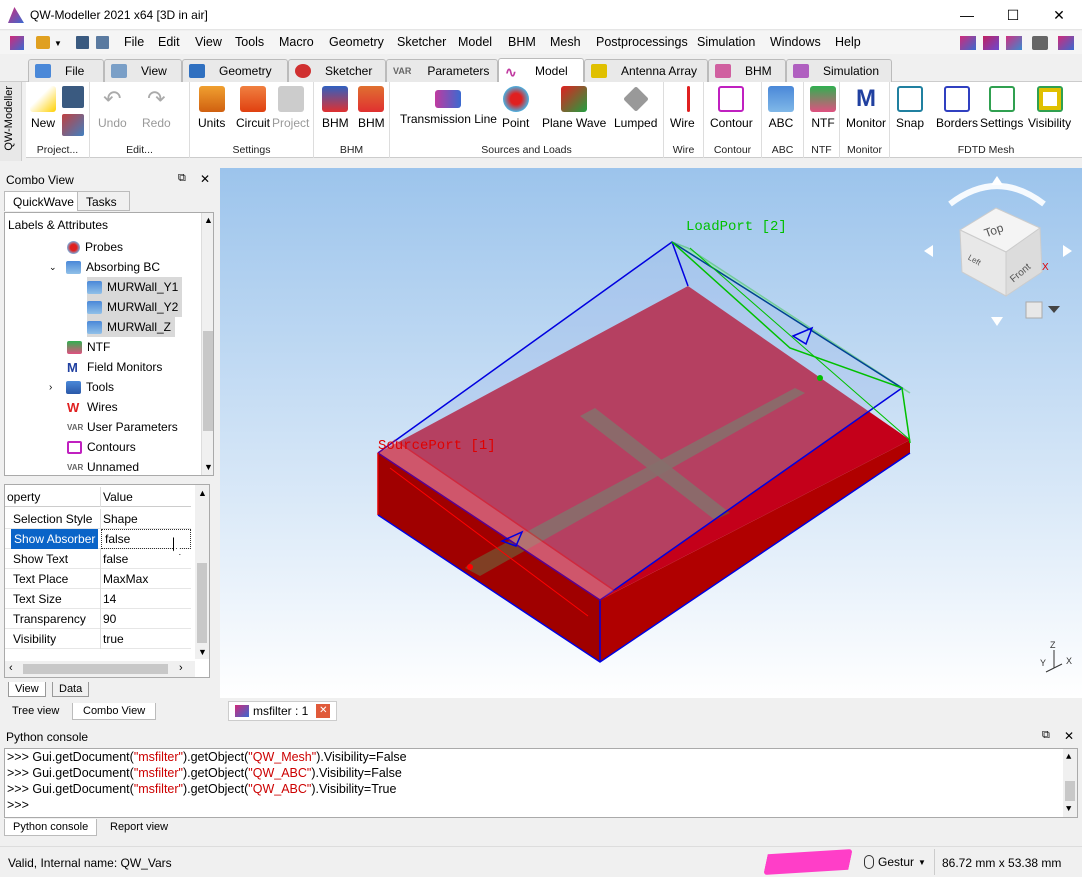 This screenshot has width=1082, height=877. Describe the element at coordinates (11, 668) in the screenshot. I see `scroll-left-icon: ‹` at that location.